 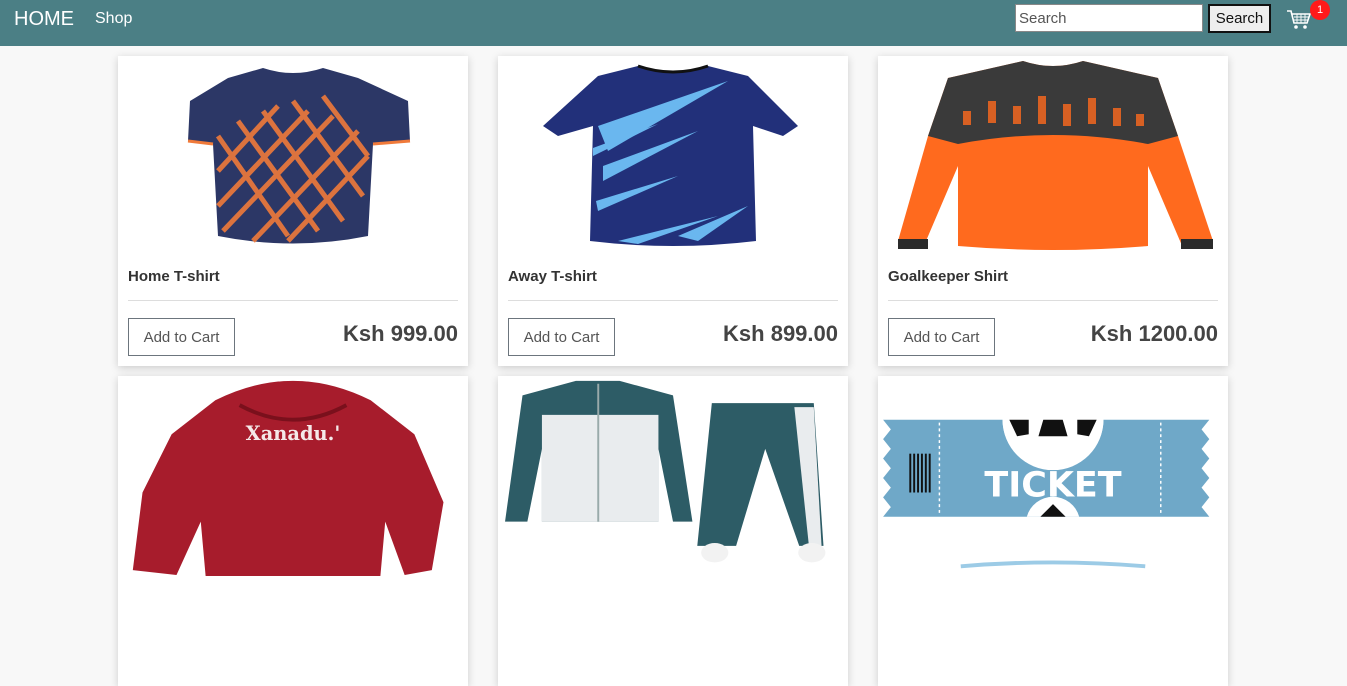 I want to click on svg-text: Xanadu.', so click(x=293, y=433).